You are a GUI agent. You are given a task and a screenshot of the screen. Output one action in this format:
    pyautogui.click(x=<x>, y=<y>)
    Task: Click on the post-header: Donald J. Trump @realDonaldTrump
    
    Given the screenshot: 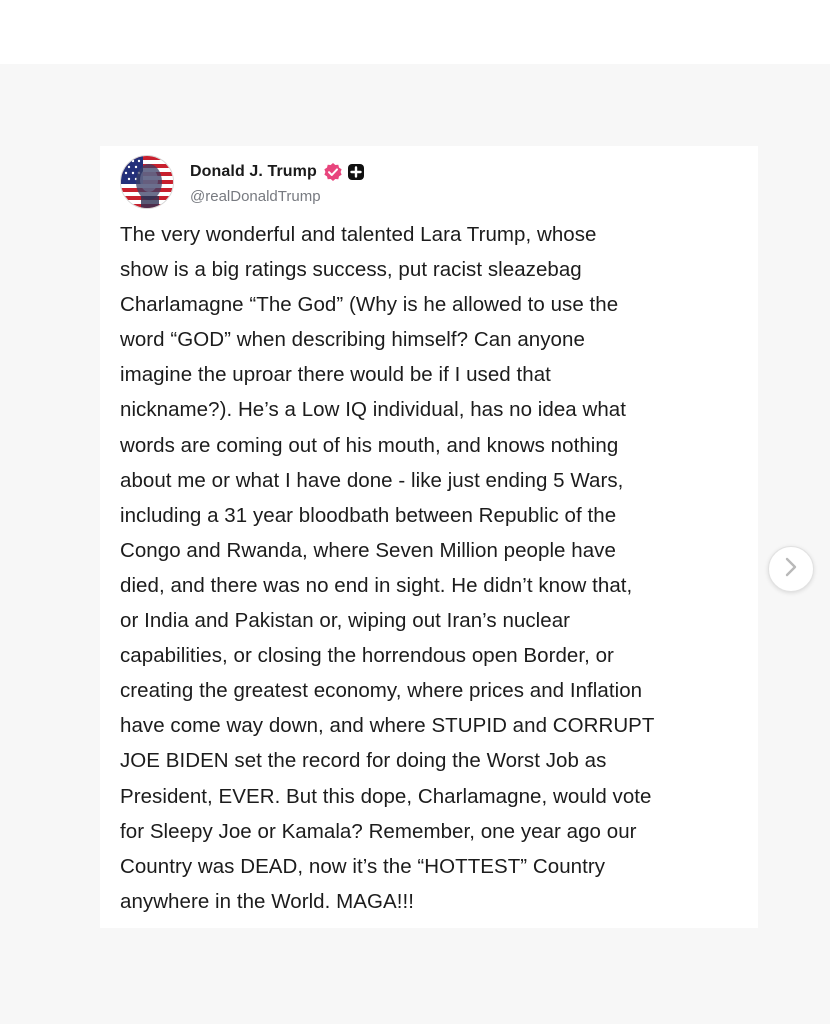 What is the action you would take?
    pyautogui.click(x=242, y=182)
    